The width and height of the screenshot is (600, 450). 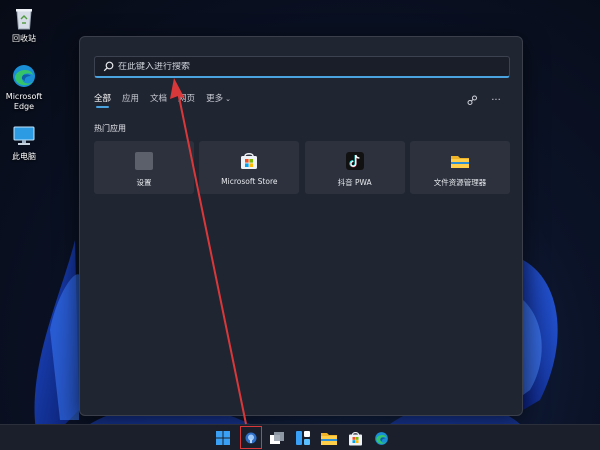 I want to click on desktop-icon-edge: Microsoft Edge, so click(x=24, y=87).